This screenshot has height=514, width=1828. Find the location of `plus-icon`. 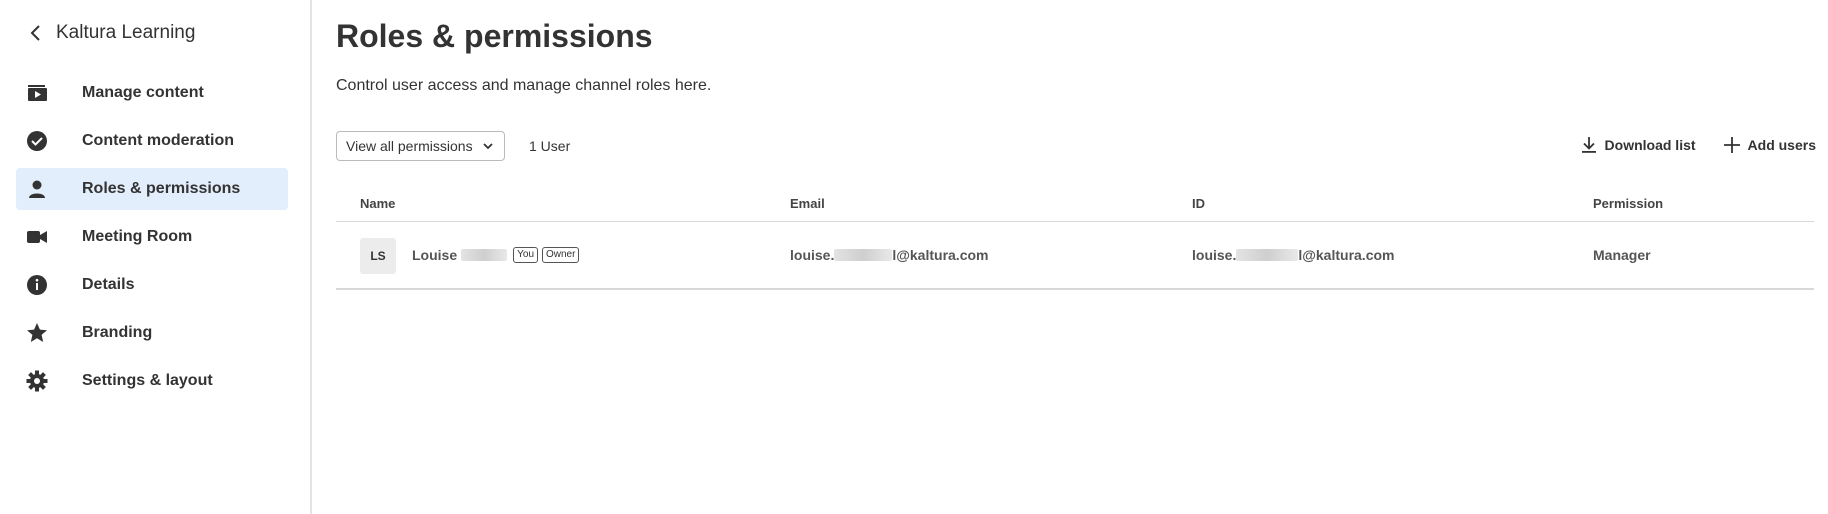

plus-icon is located at coordinates (1731, 145).